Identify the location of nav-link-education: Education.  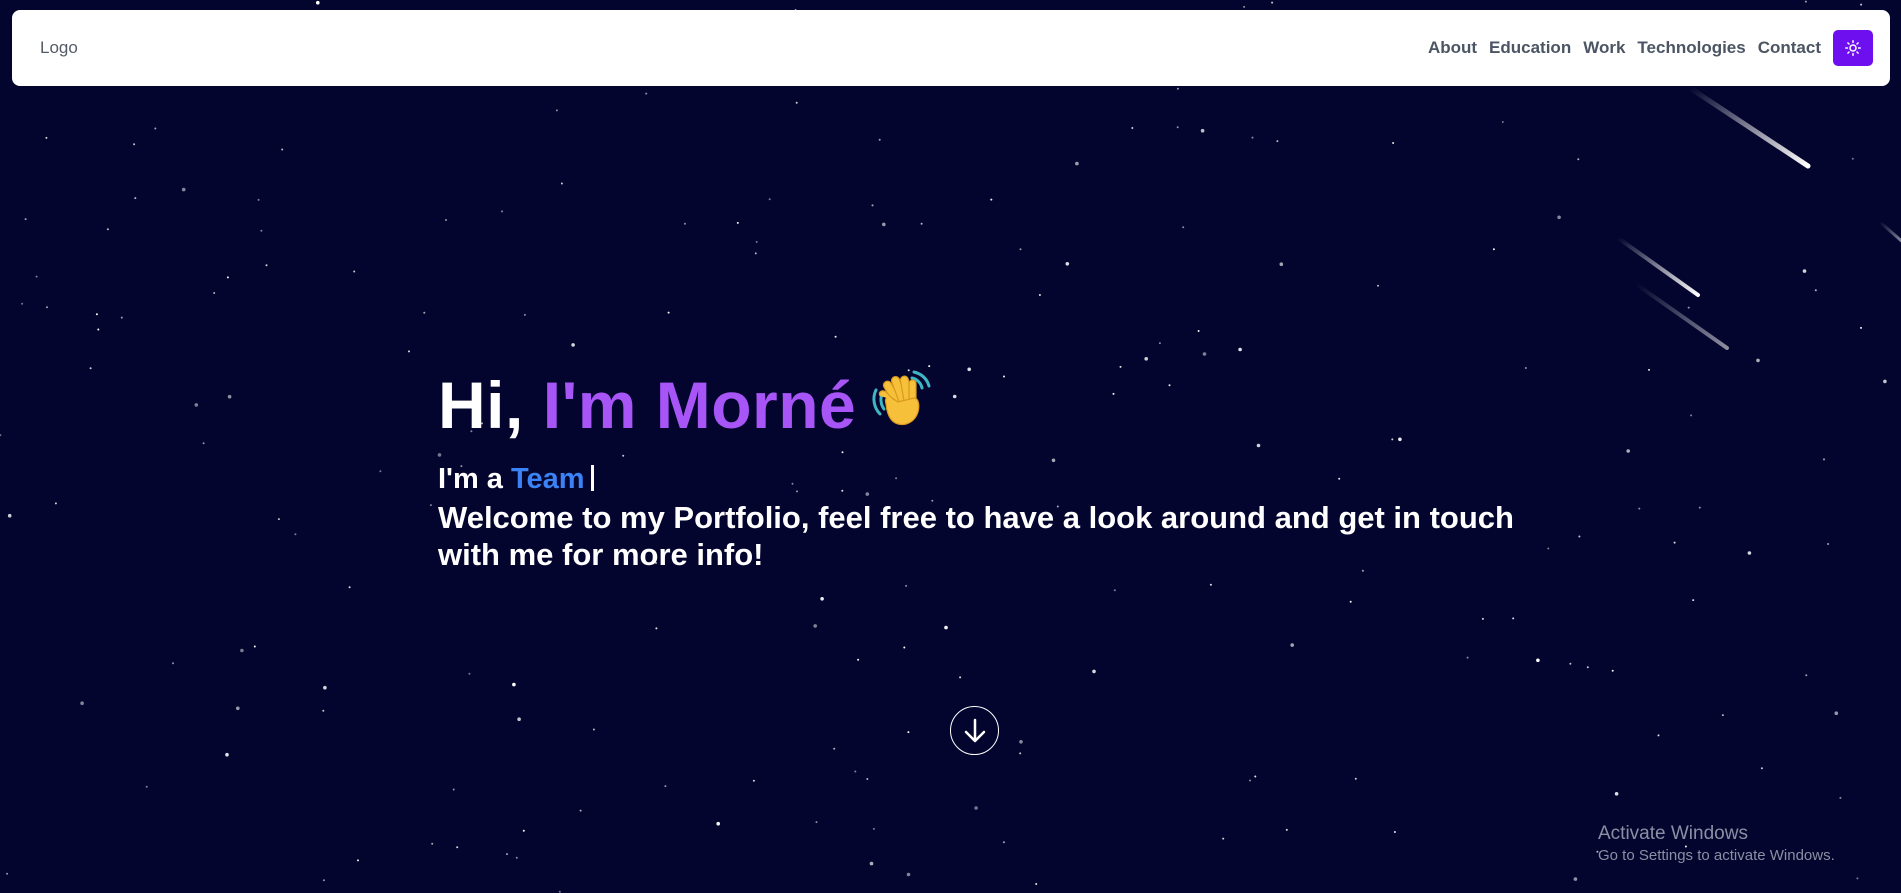
(1530, 48).